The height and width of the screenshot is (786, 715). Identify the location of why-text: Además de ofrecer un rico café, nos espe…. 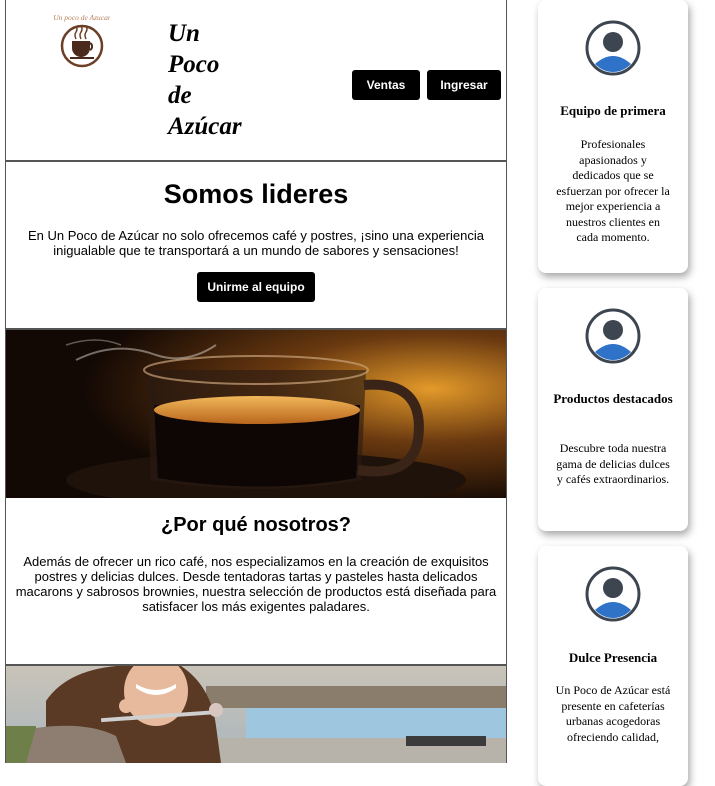
(256, 584).